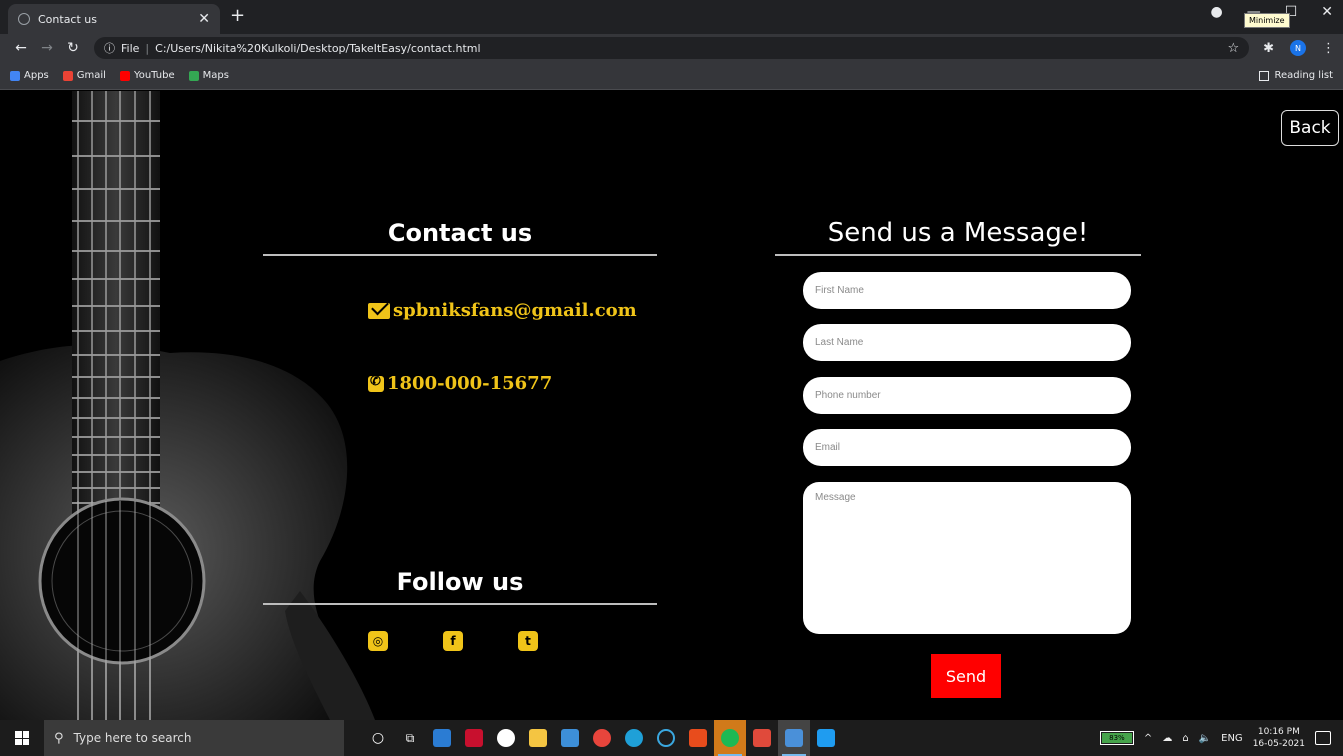 The width and height of the screenshot is (1343, 756). Describe the element at coordinates (47, 48) in the screenshot. I see `forward-arrow-icon: →` at that location.